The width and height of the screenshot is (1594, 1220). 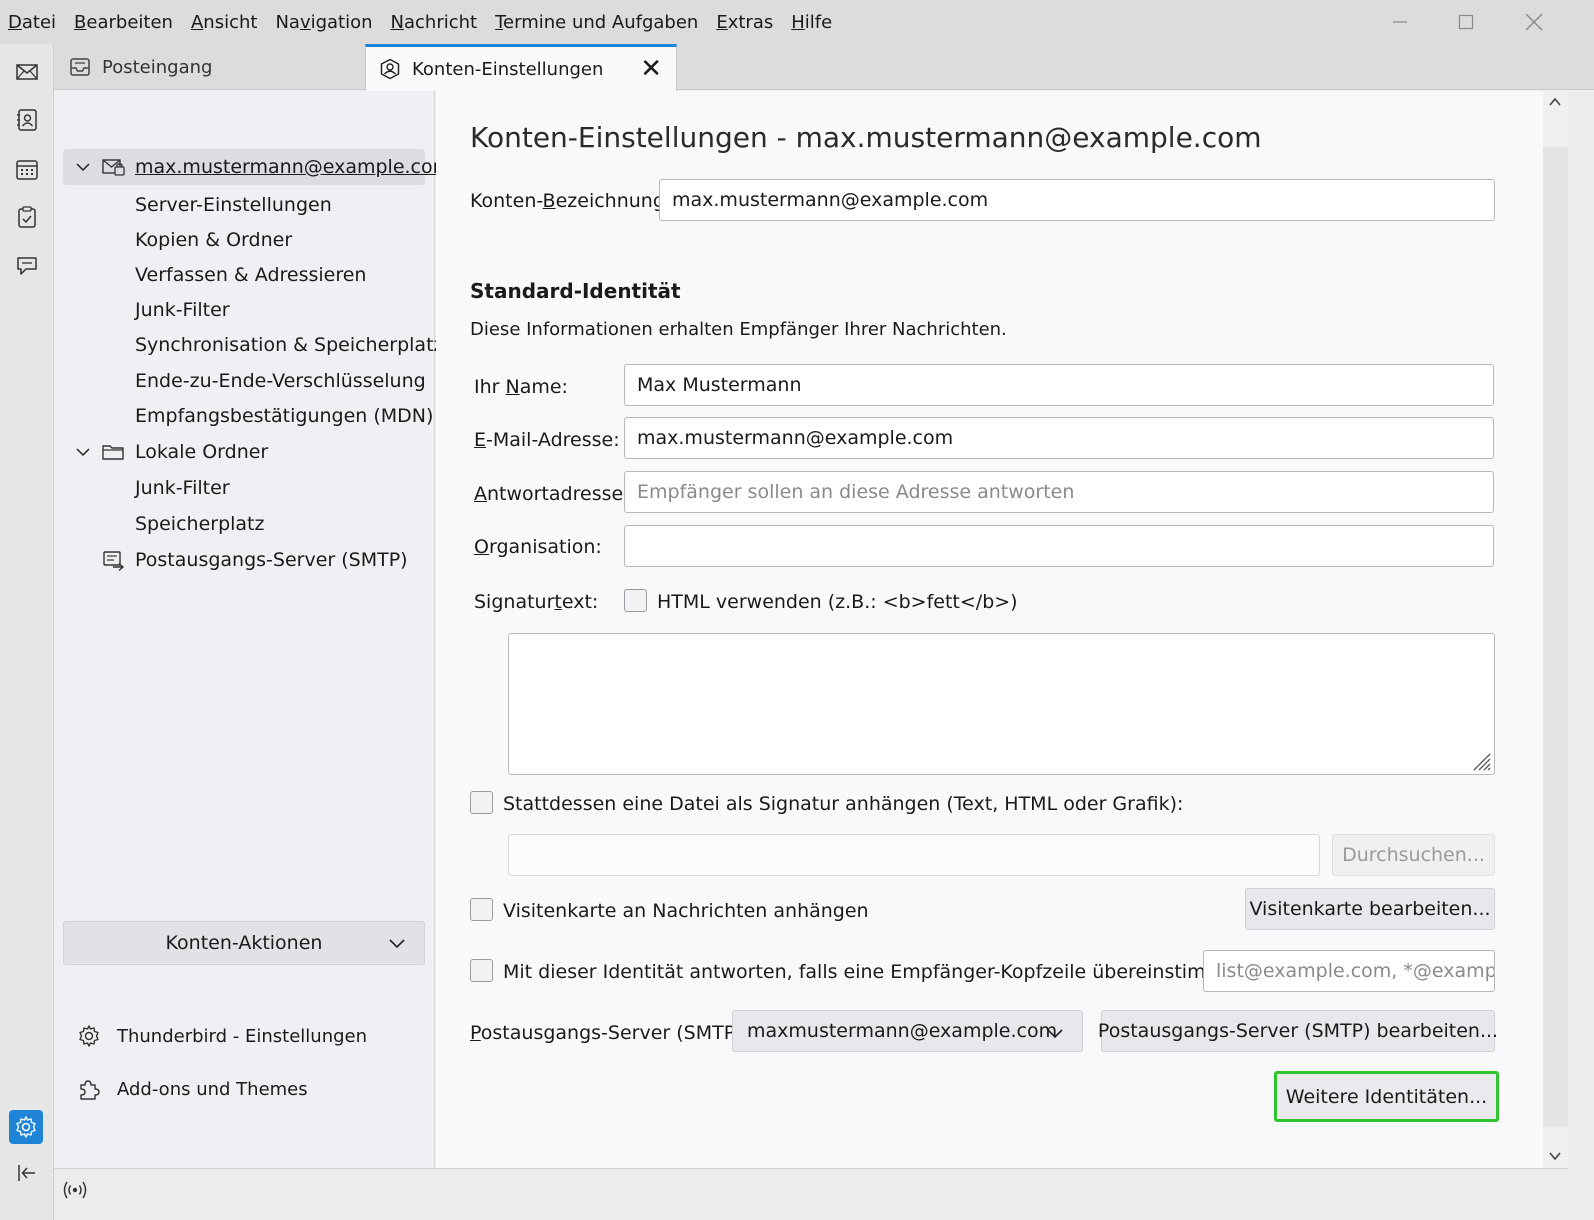 What do you see at coordinates (224, 22) in the screenshot?
I see `menu-ansicht: Ansicht` at bounding box center [224, 22].